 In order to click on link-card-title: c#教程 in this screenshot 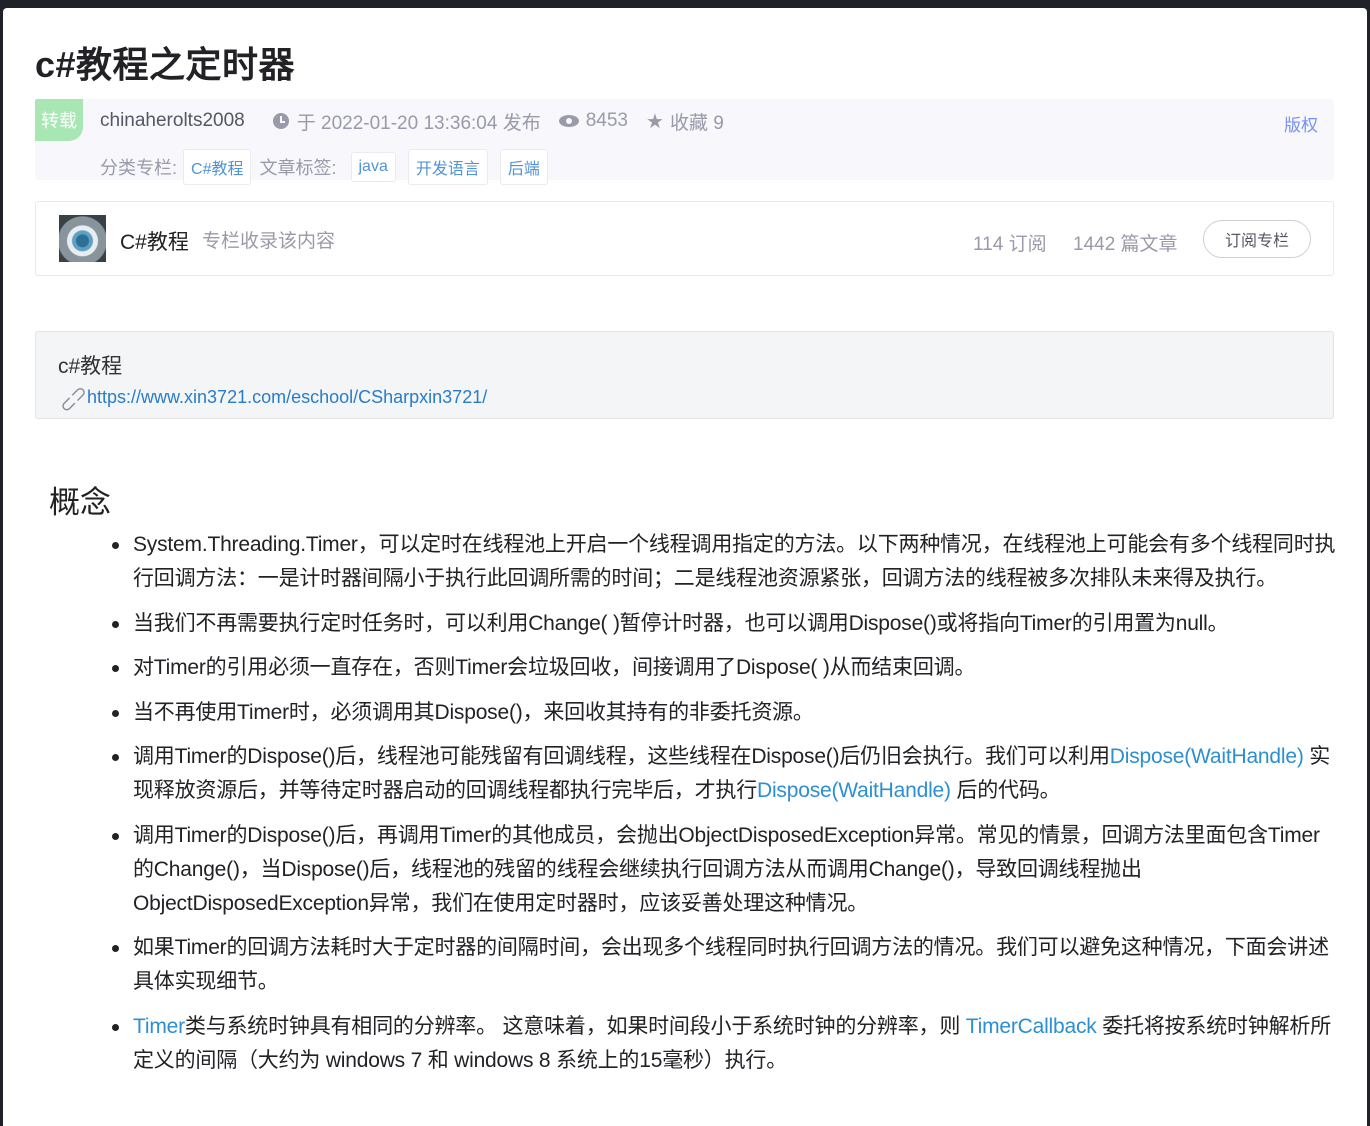, I will do `click(90, 366)`.